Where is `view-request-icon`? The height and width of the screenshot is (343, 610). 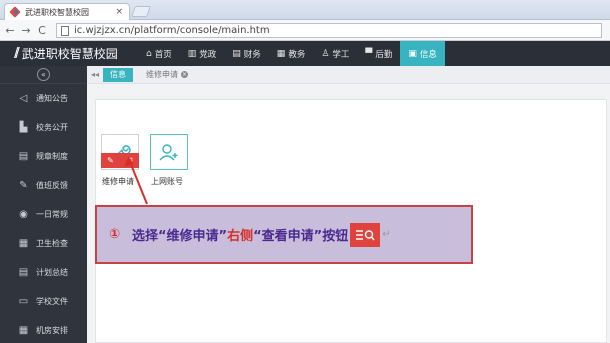
view-request-icon is located at coordinates (365, 234).